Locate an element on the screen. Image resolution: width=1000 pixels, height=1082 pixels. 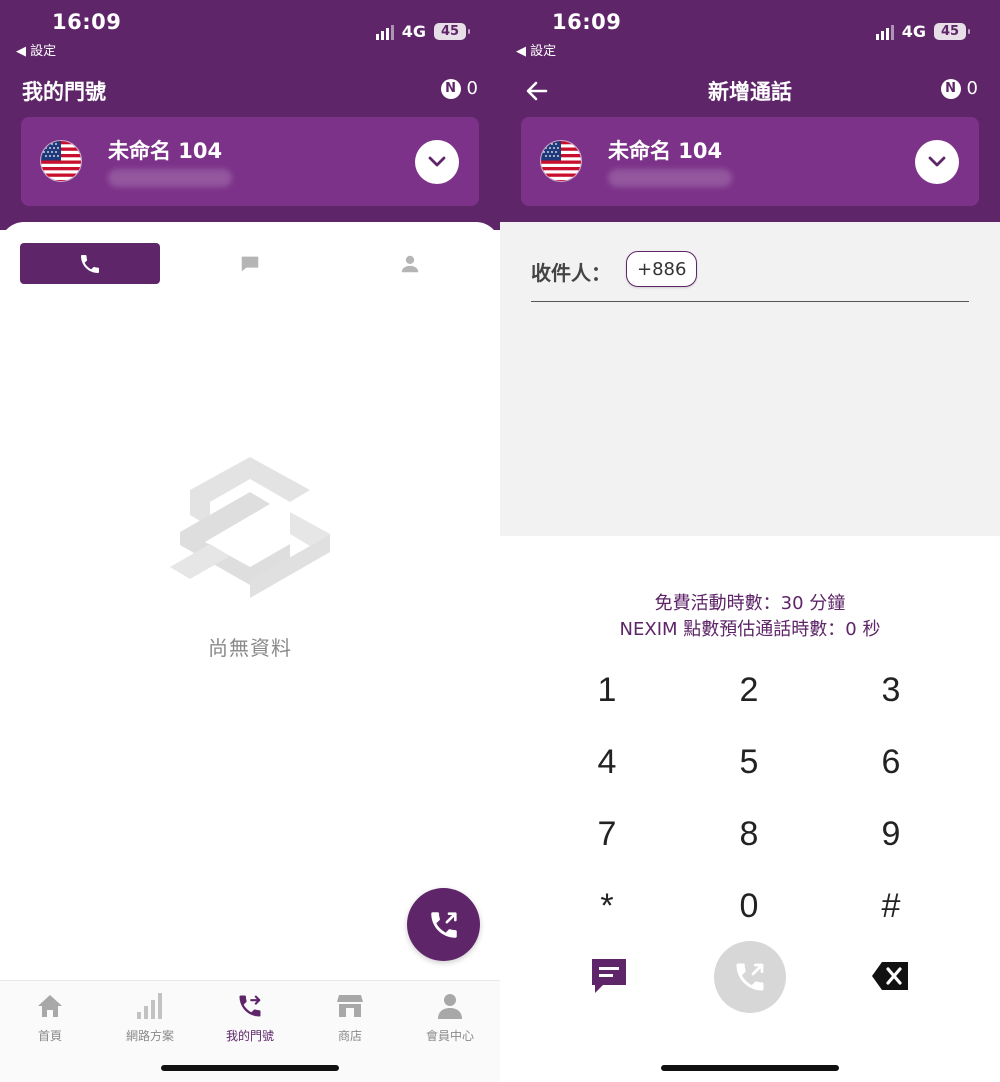
phone-forward-icon is located at coordinates (250, 1006).